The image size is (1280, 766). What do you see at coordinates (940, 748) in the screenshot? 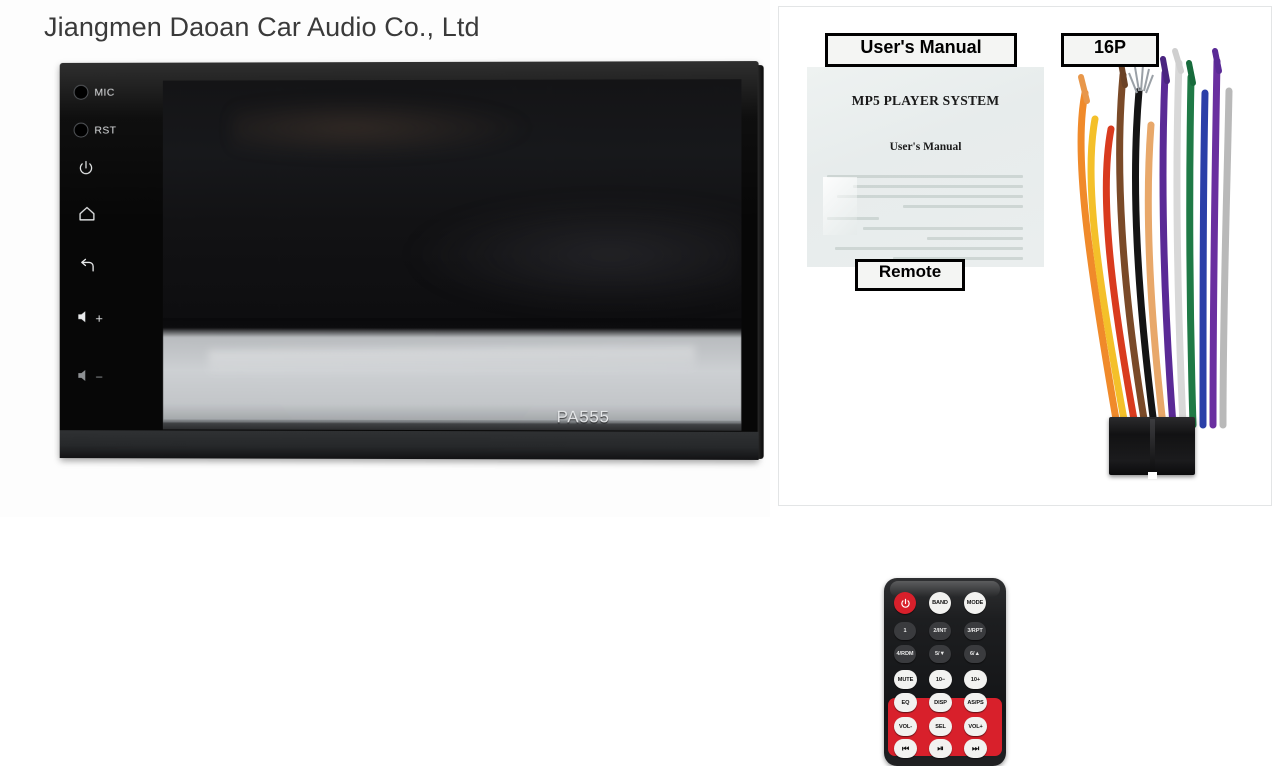
I see `remote-play-pause-button: ⏯` at bounding box center [940, 748].